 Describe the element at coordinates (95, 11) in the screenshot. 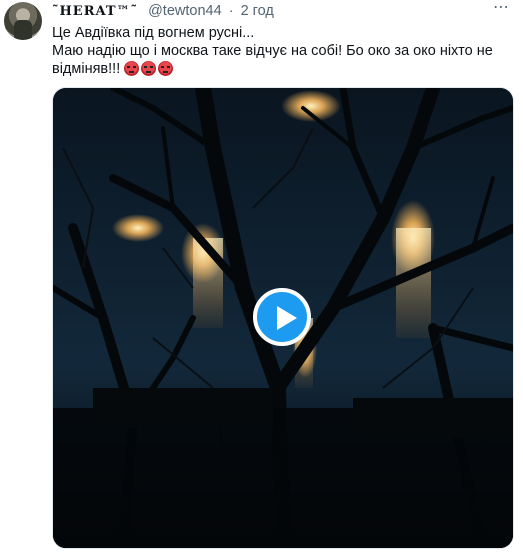

I see `display-name: ˜HERAT™˜` at that location.